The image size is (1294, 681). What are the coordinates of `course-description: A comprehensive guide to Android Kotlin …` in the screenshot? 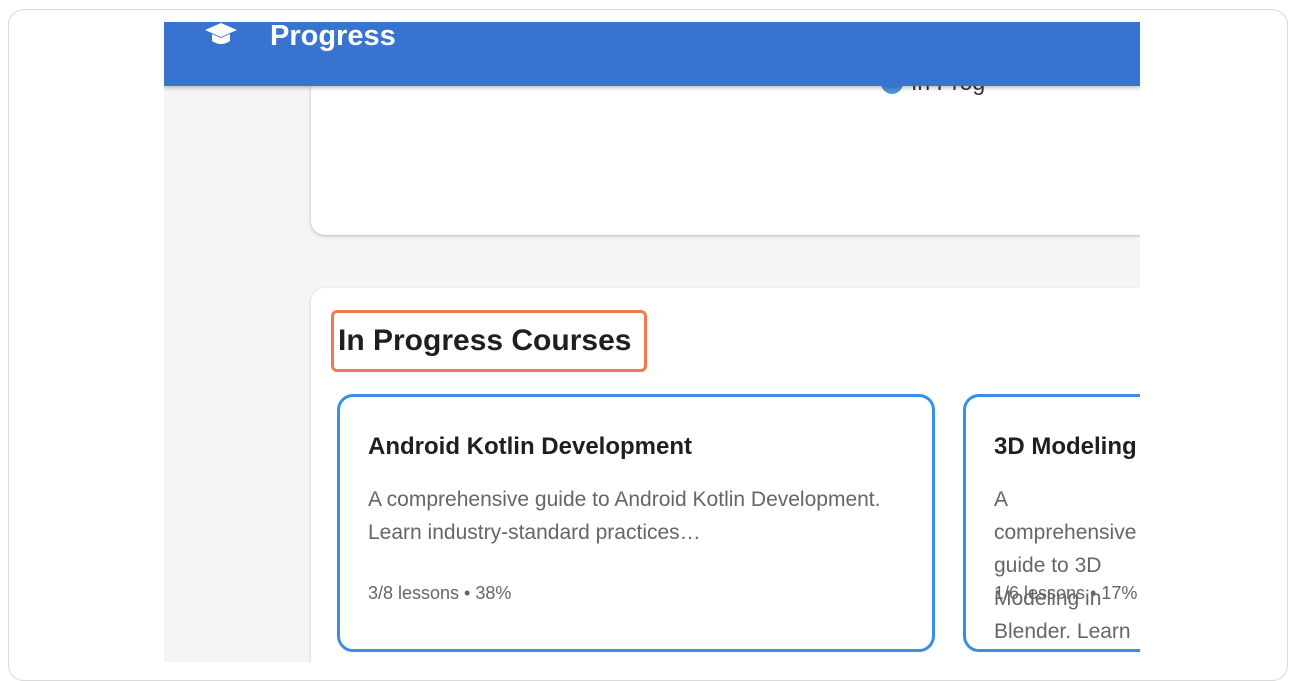 It's located at (624, 516).